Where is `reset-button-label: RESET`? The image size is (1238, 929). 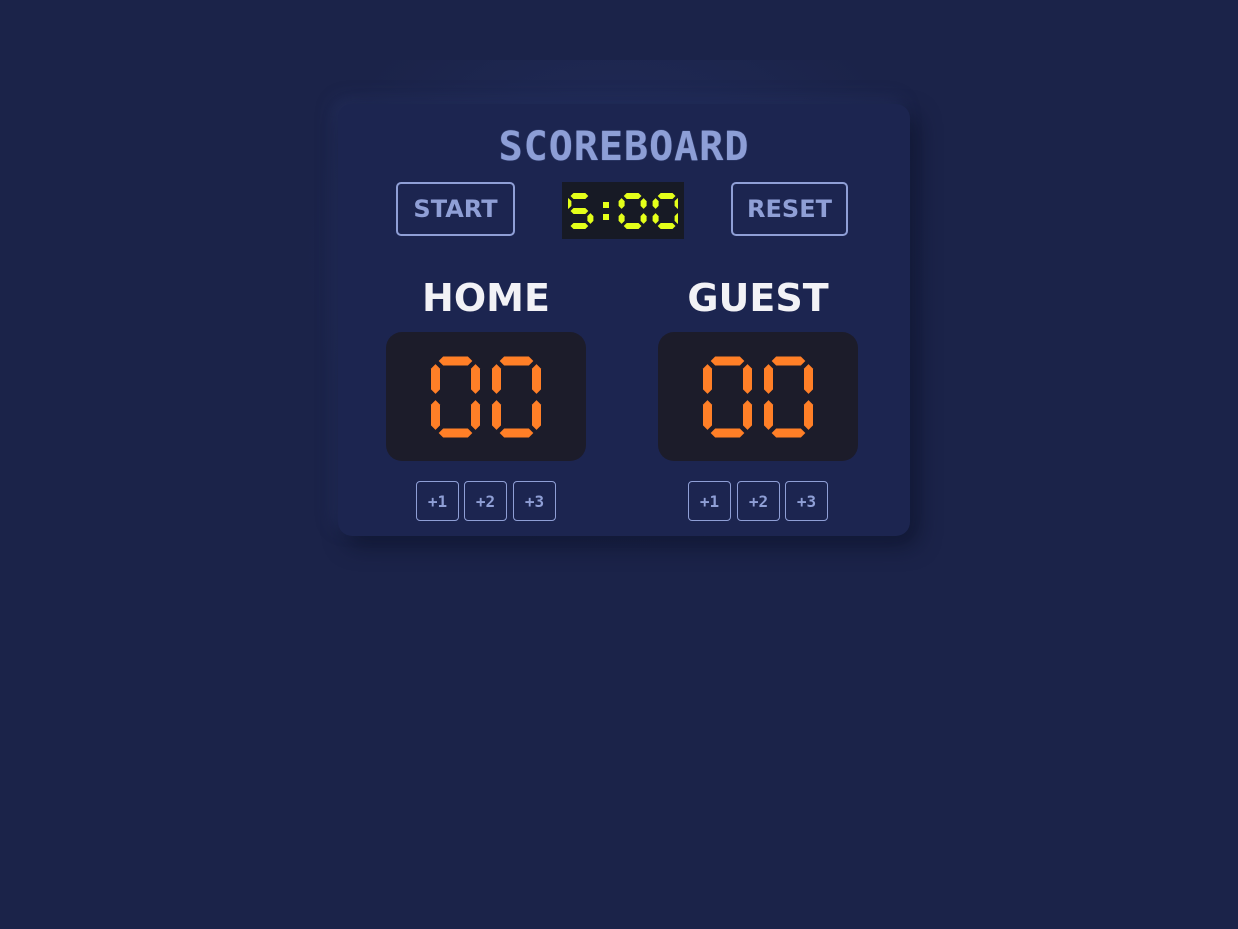 reset-button-label: RESET is located at coordinates (789, 209).